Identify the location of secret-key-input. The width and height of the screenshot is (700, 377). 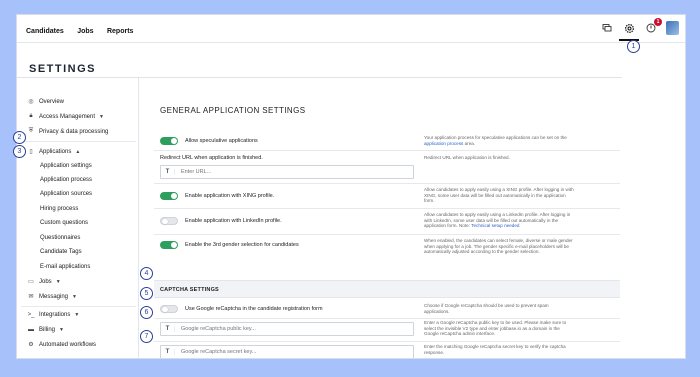
(290, 352).